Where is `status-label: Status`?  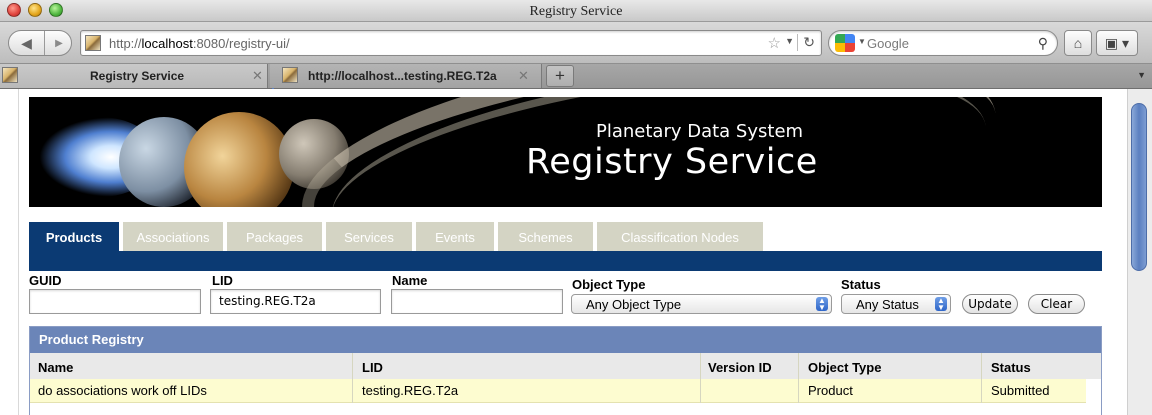 status-label: Status is located at coordinates (861, 284).